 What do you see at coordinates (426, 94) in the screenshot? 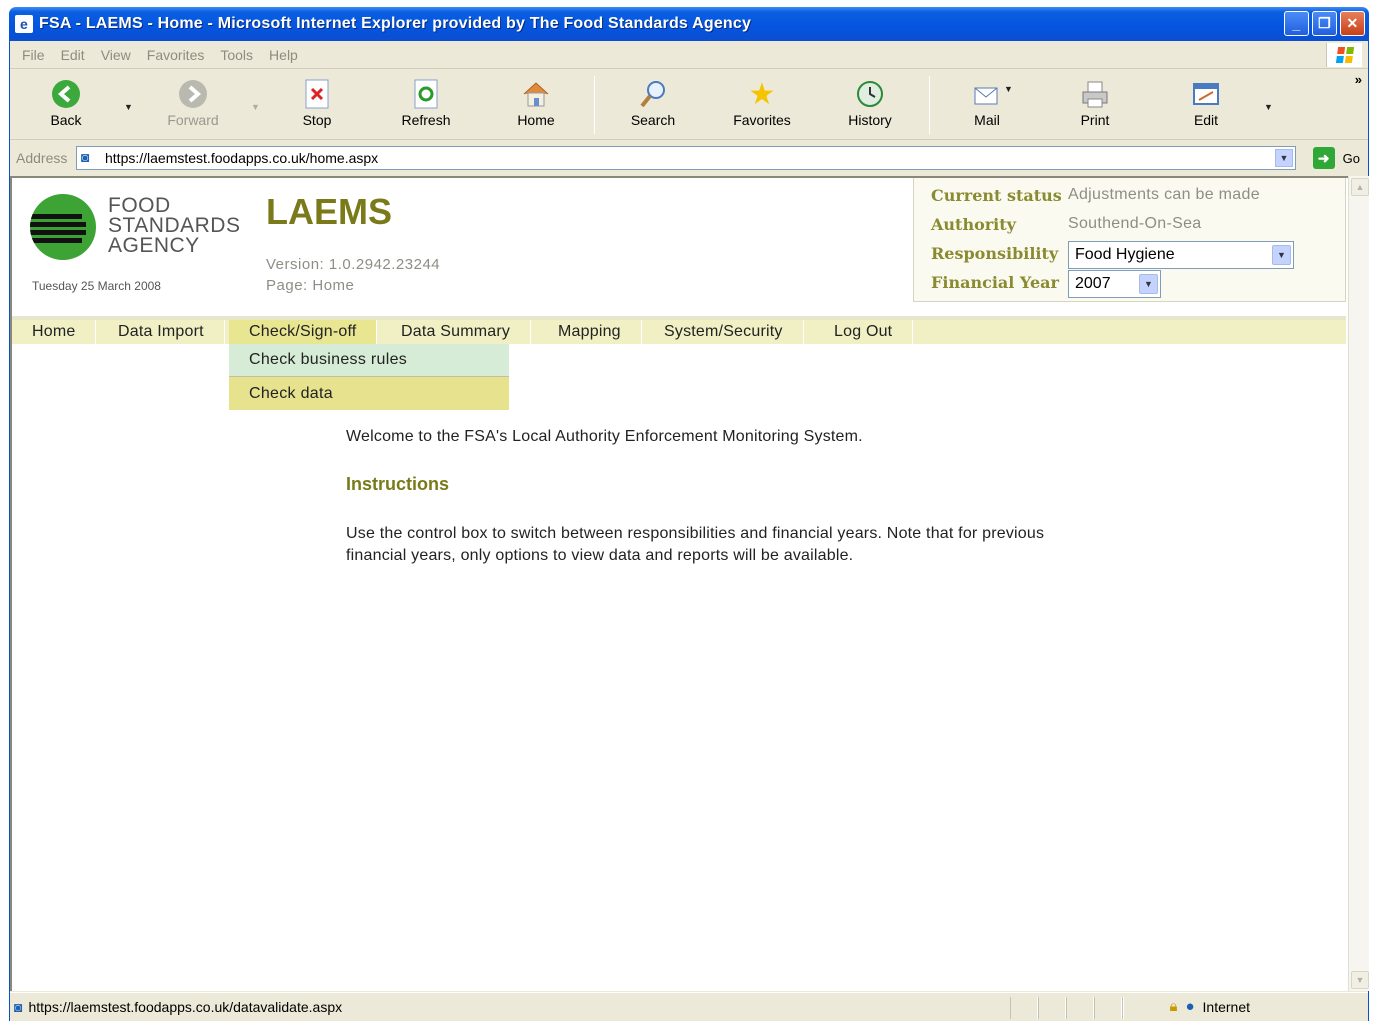
I see `refresh-icon` at bounding box center [426, 94].